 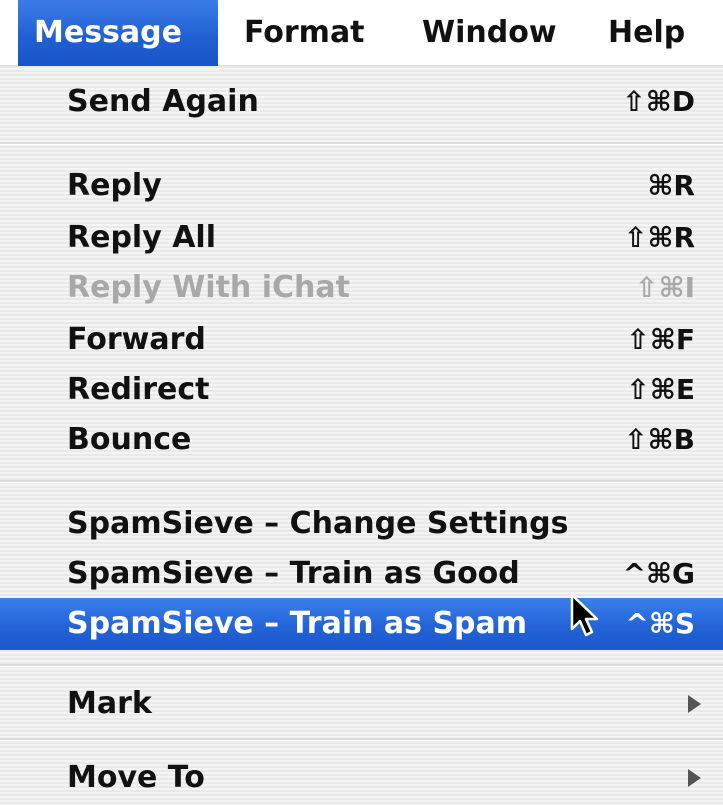 I want to click on menu-item-shortcut: ⇧⌘R, so click(x=659, y=237).